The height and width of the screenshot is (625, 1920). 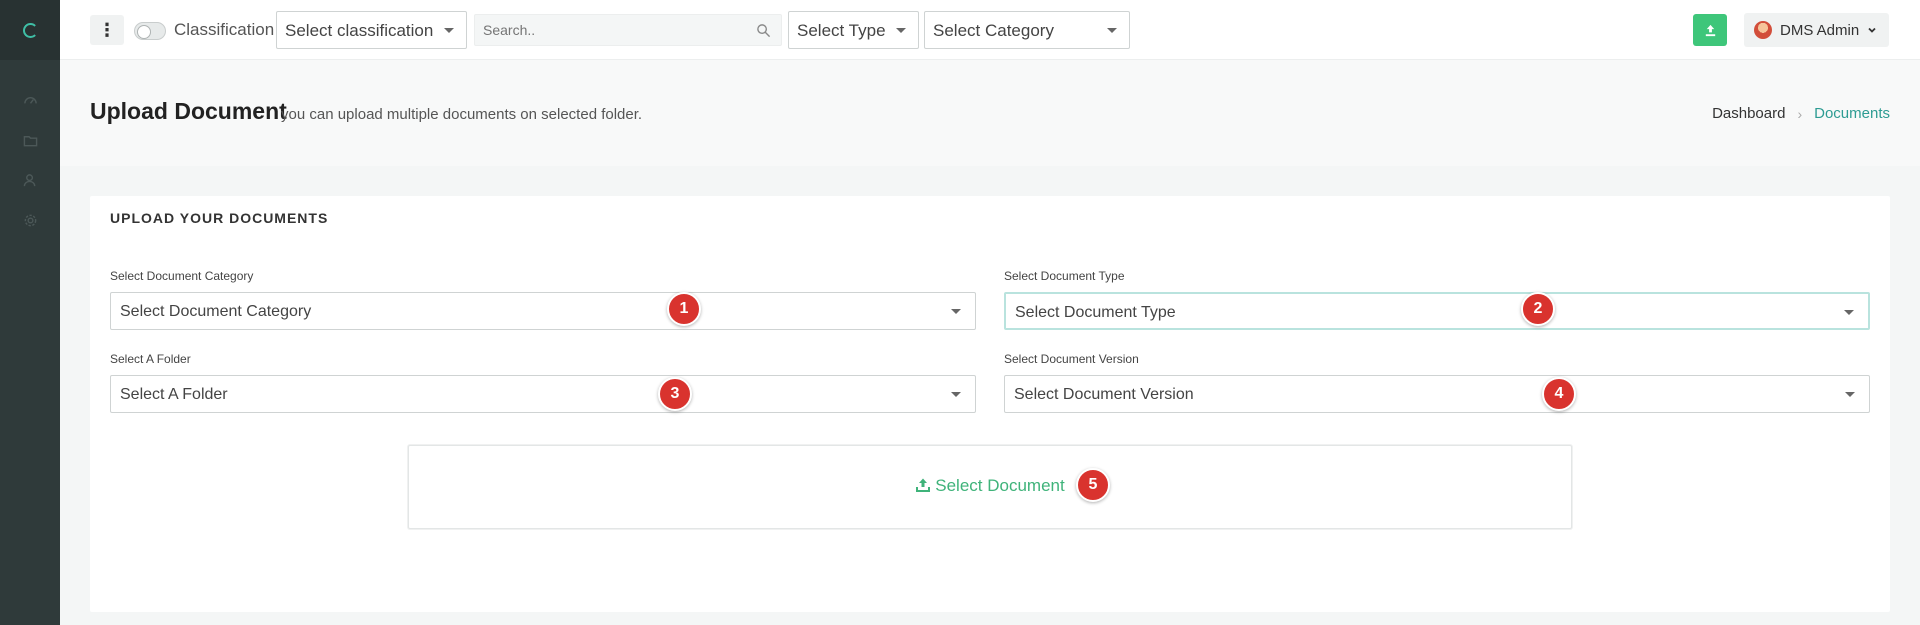 What do you see at coordinates (1000, 485) in the screenshot?
I see `select-document-label: Select Document` at bounding box center [1000, 485].